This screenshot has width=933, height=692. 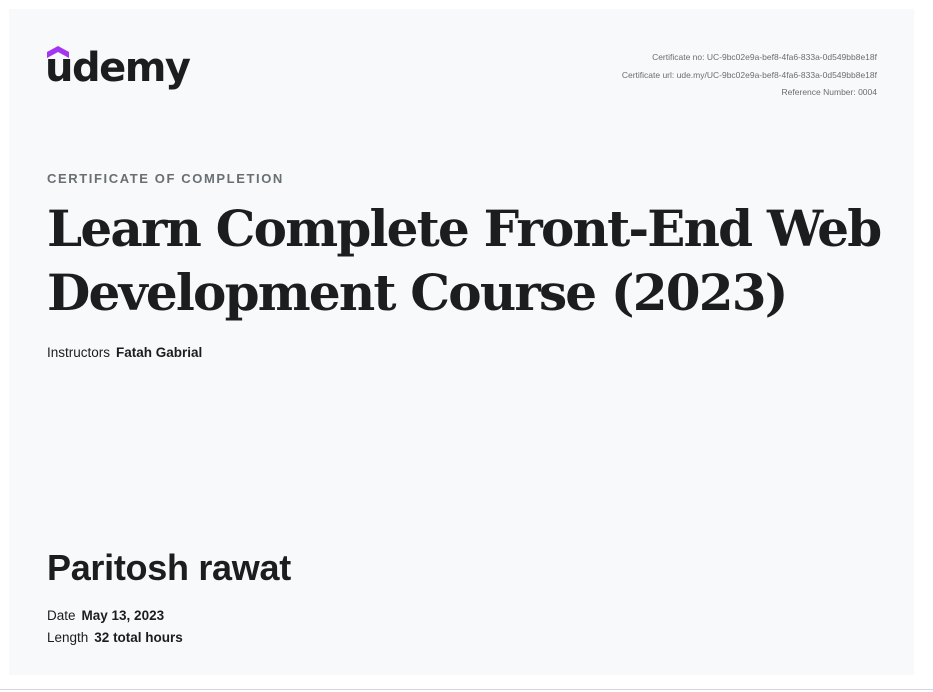 What do you see at coordinates (165, 178) in the screenshot?
I see `certificate-eyebrow: CERTIFICATE OF COMPLETION` at bounding box center [165, 178].